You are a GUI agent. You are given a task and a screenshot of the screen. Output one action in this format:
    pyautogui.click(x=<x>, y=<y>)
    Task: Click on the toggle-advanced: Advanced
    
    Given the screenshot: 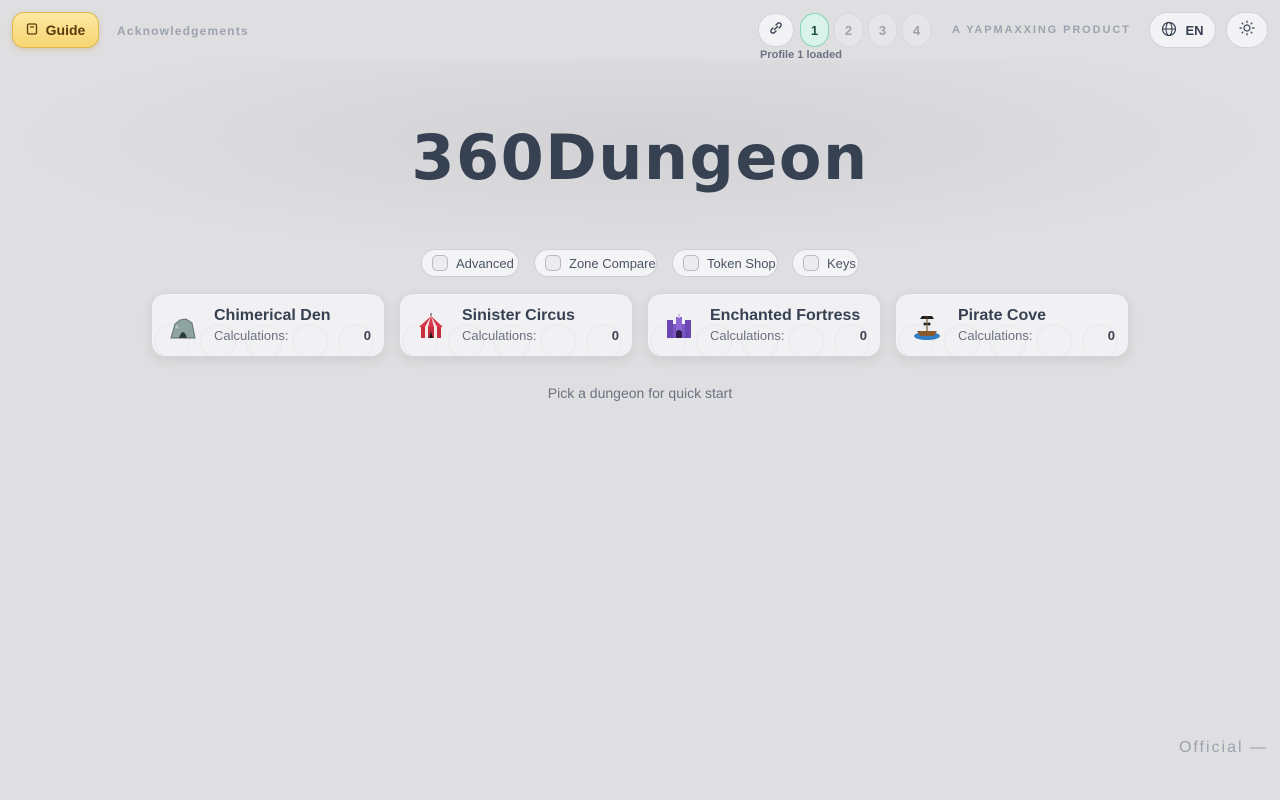 What is the action you would take?
    pyautogui.click(x=470, y=263)
    